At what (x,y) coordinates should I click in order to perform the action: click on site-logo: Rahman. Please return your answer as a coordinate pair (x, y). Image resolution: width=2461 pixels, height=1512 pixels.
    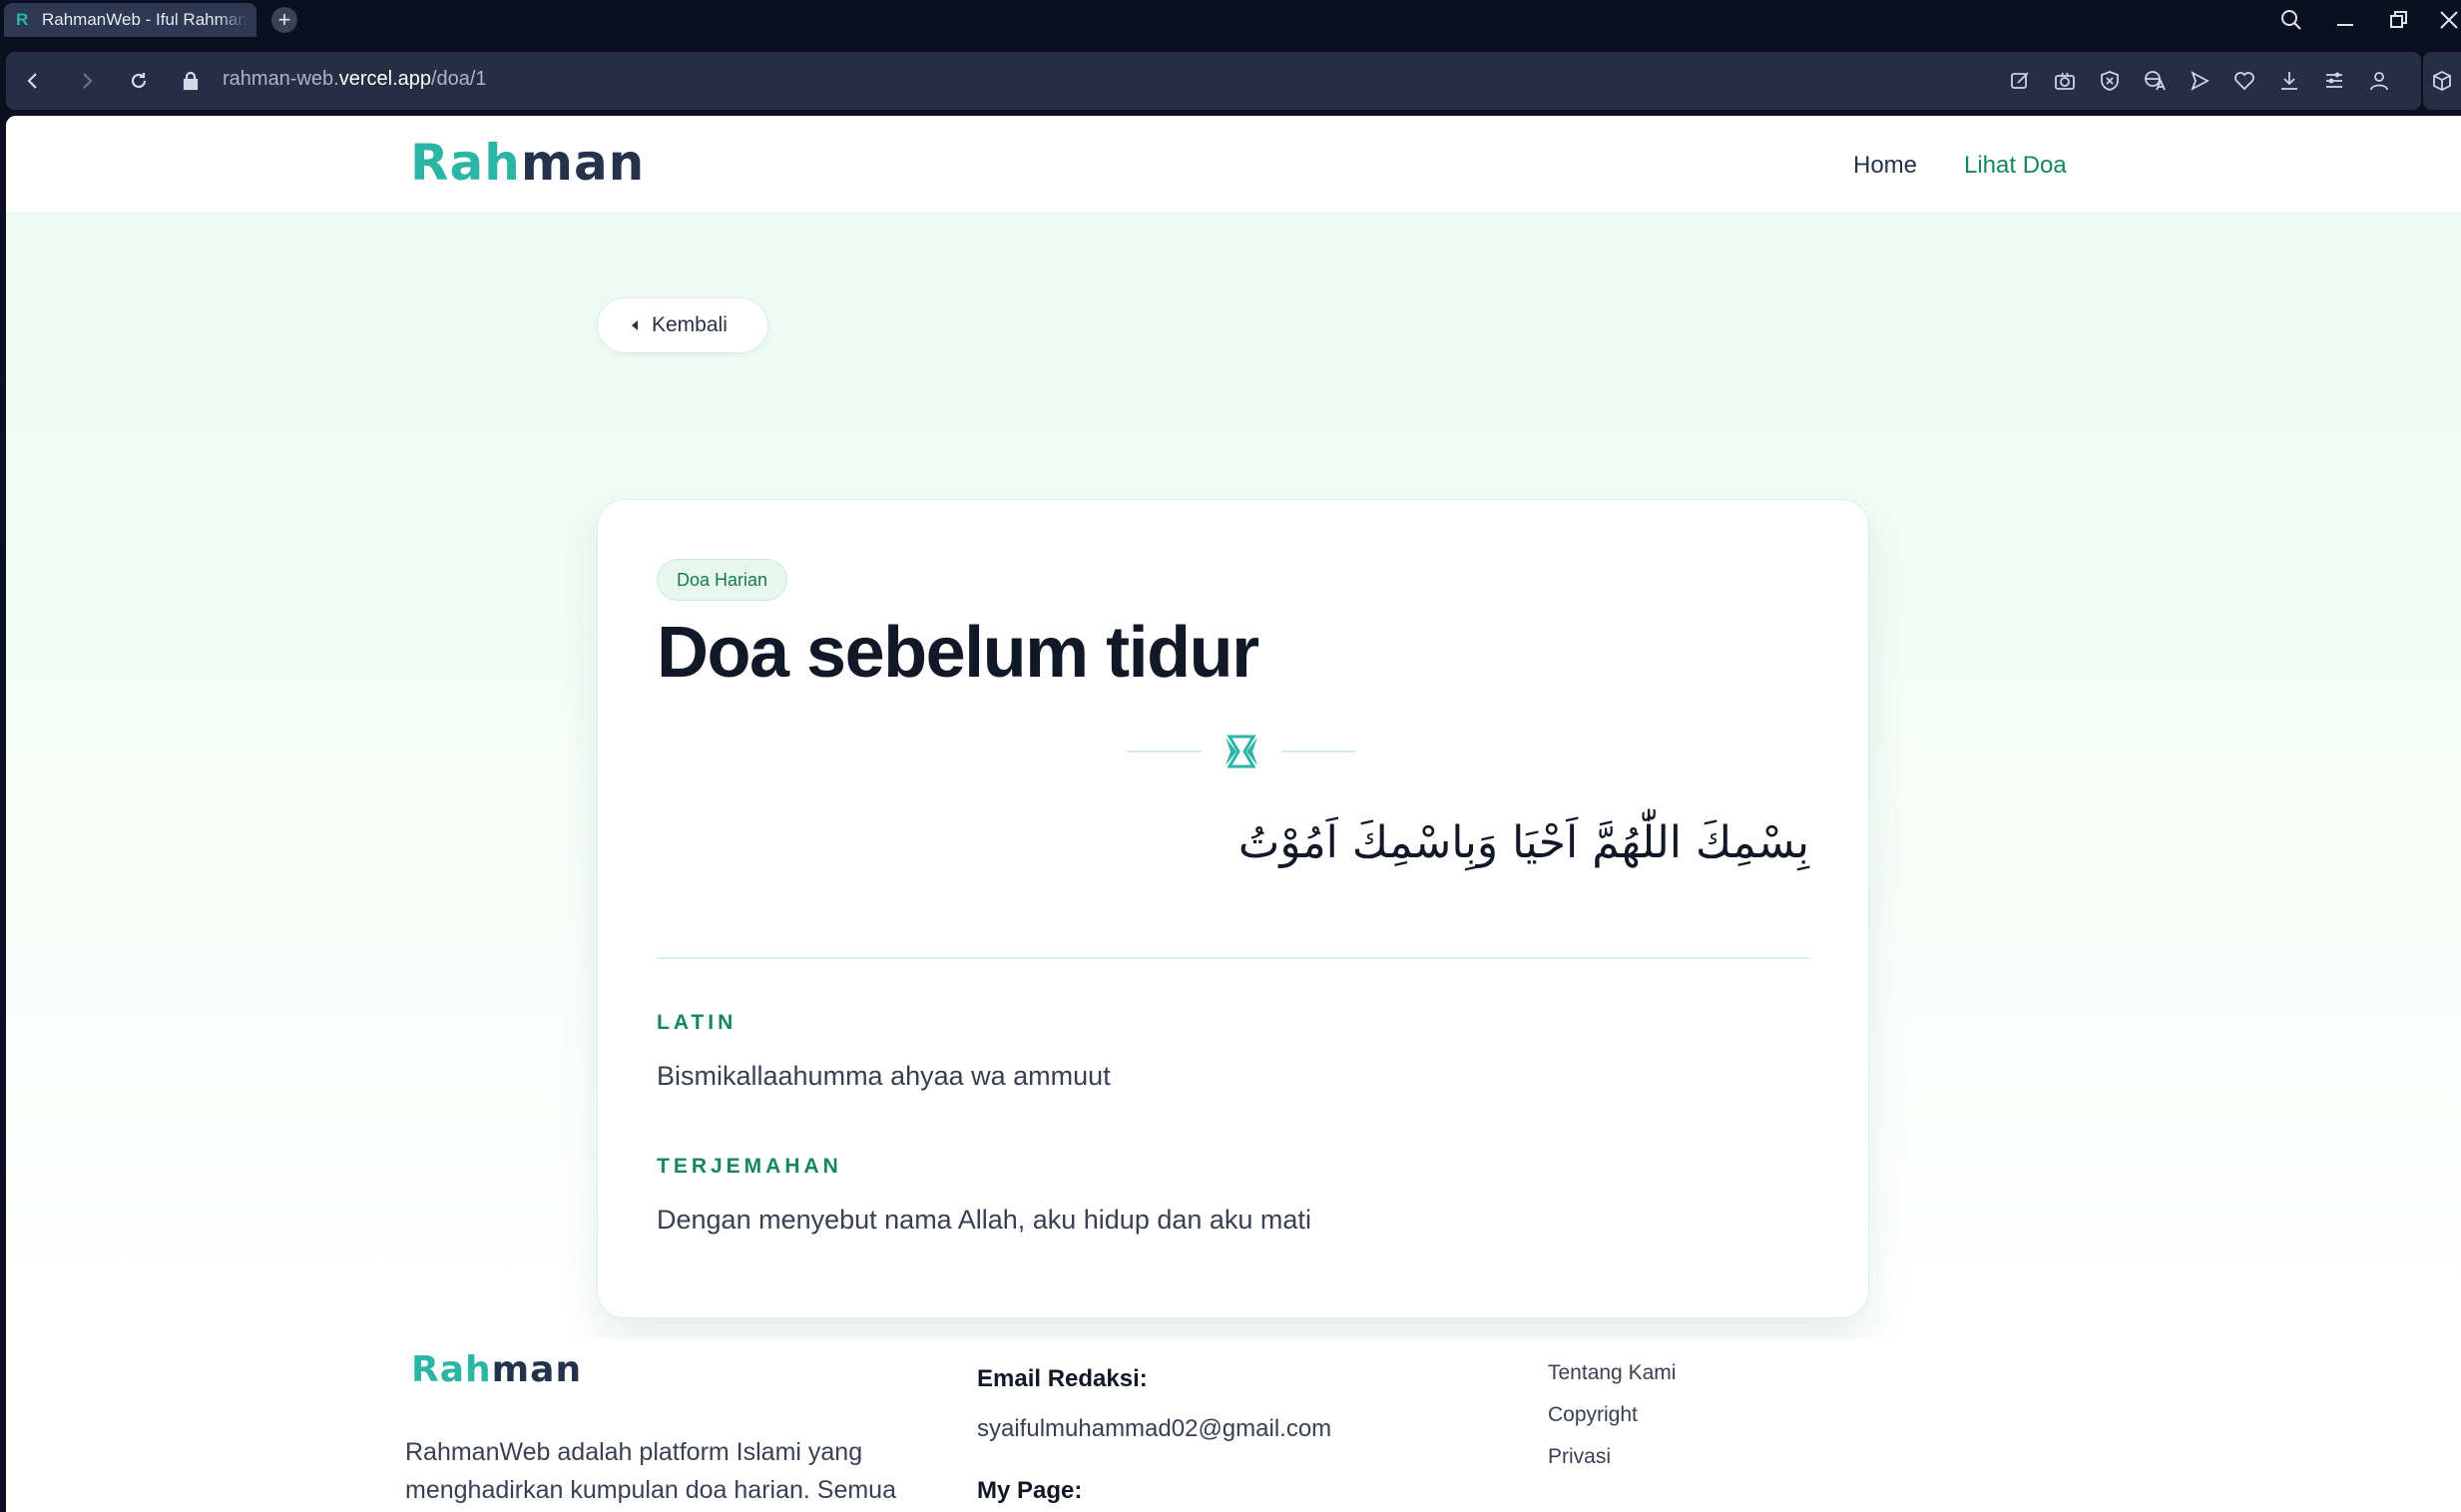
    Looking at the image, I should click on (528, 163).